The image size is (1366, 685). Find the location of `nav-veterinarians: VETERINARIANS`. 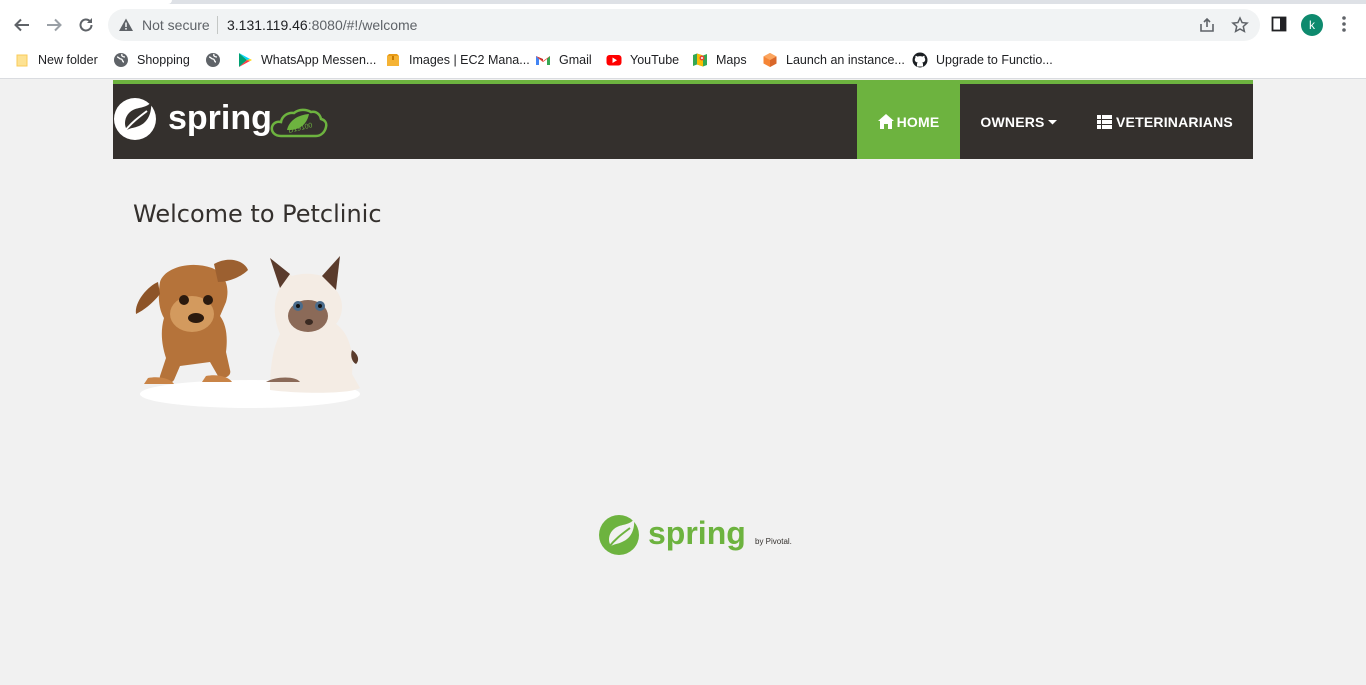

nav-veterinarians: VETERINARIANS is located at coordinates (1165, 121).